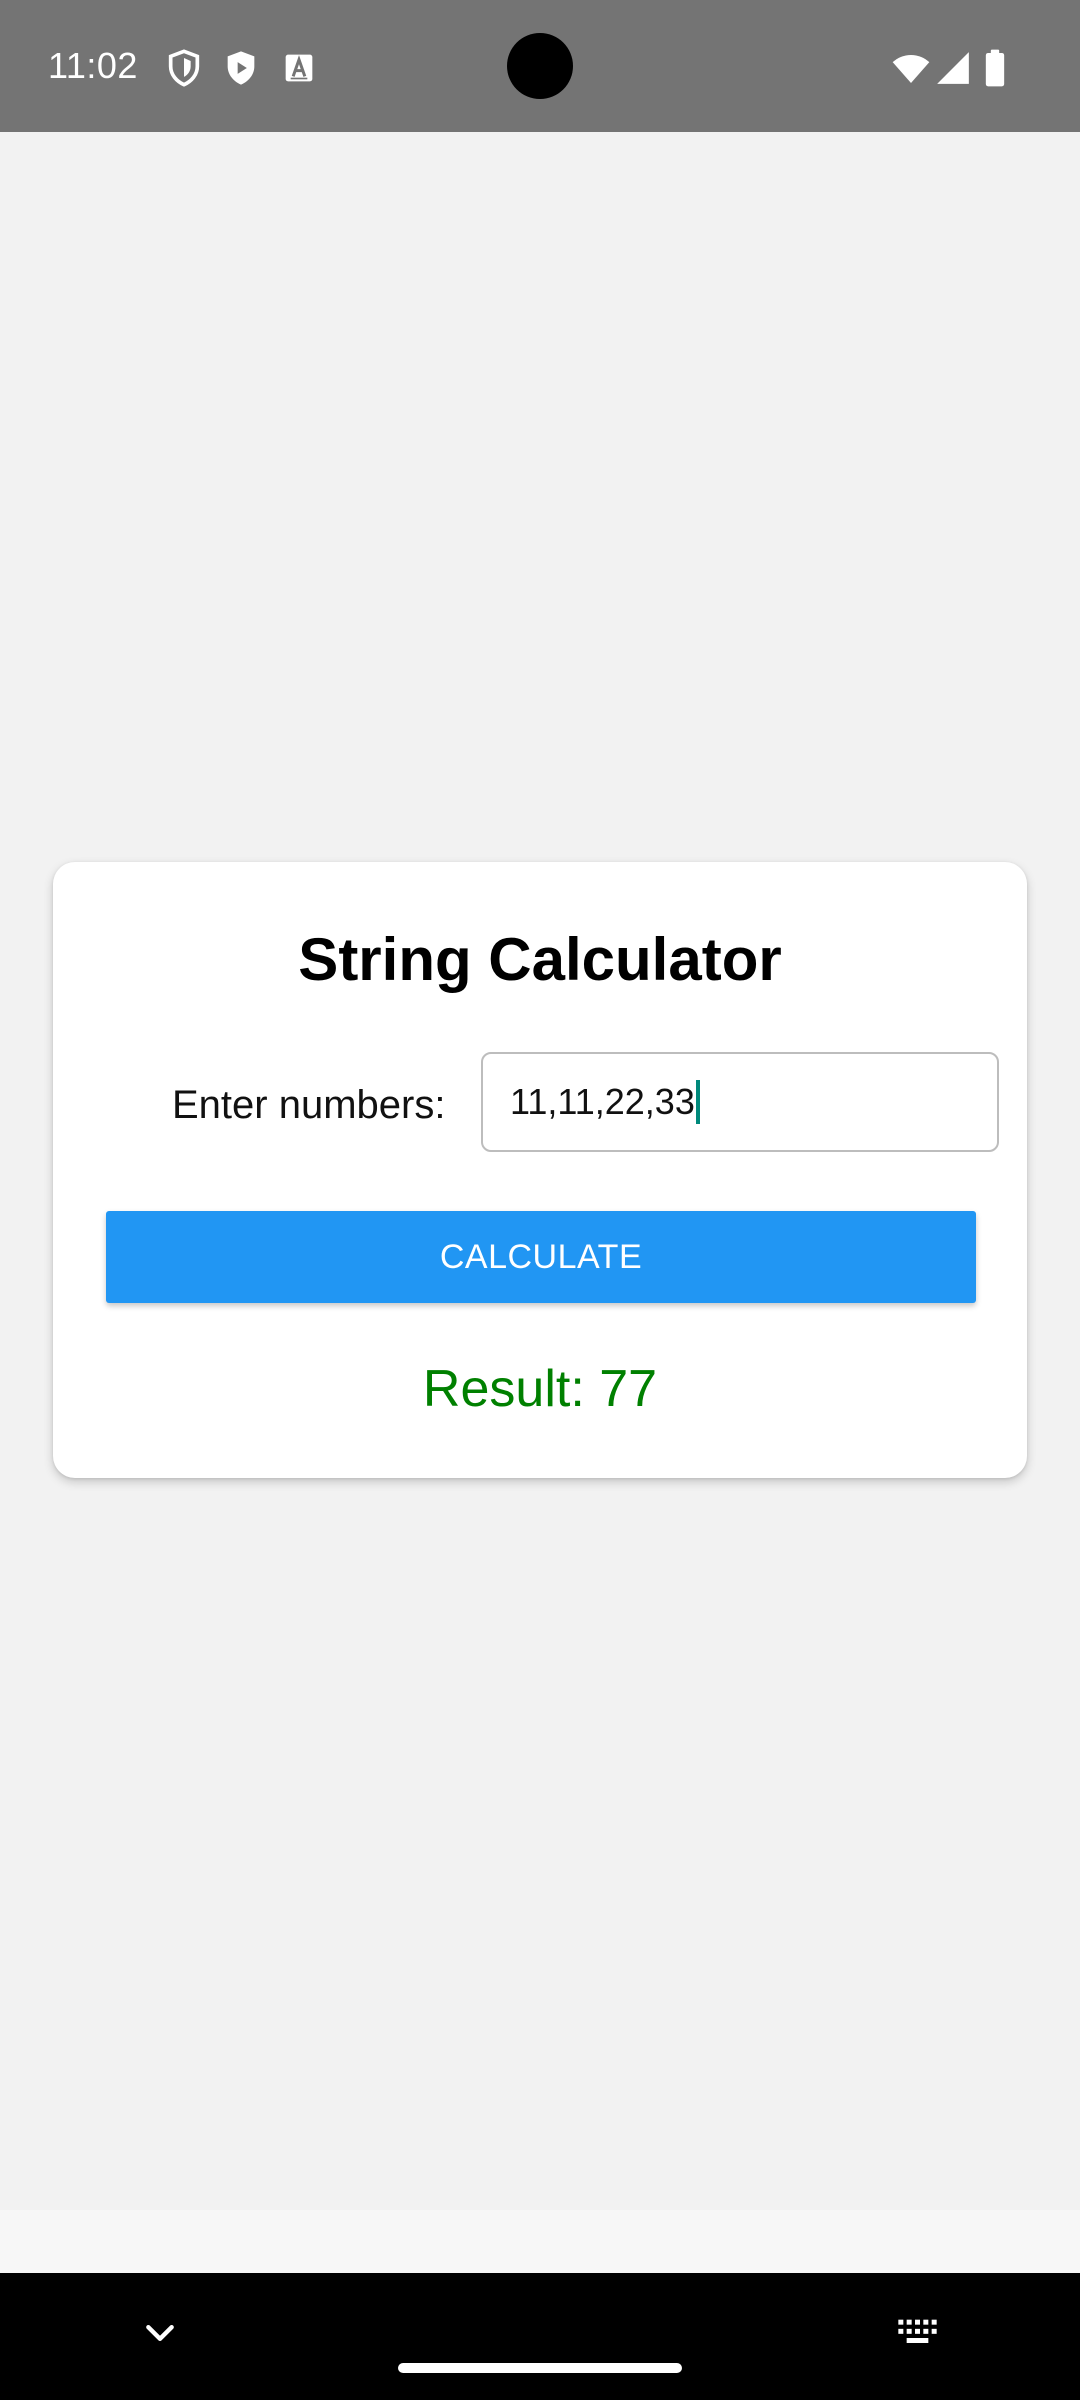 Image resolution: width=1080 pixels, height=2400 pixels. What do you see at coordinates (995, 68) in the screenshot?
I see `battery-icon` at bounding box center [995, 68].